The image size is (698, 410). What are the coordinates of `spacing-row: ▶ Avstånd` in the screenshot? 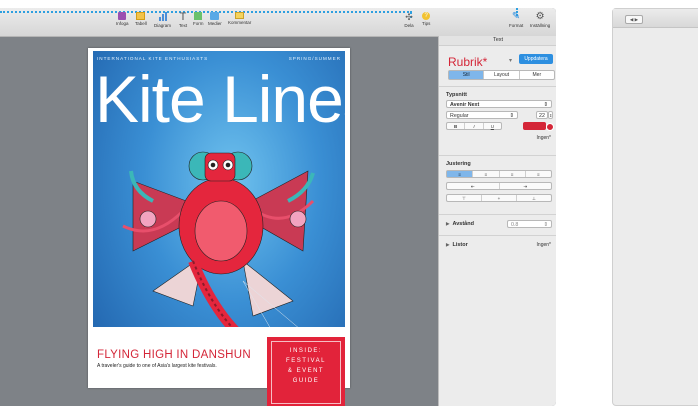 It's located at (460, 224).